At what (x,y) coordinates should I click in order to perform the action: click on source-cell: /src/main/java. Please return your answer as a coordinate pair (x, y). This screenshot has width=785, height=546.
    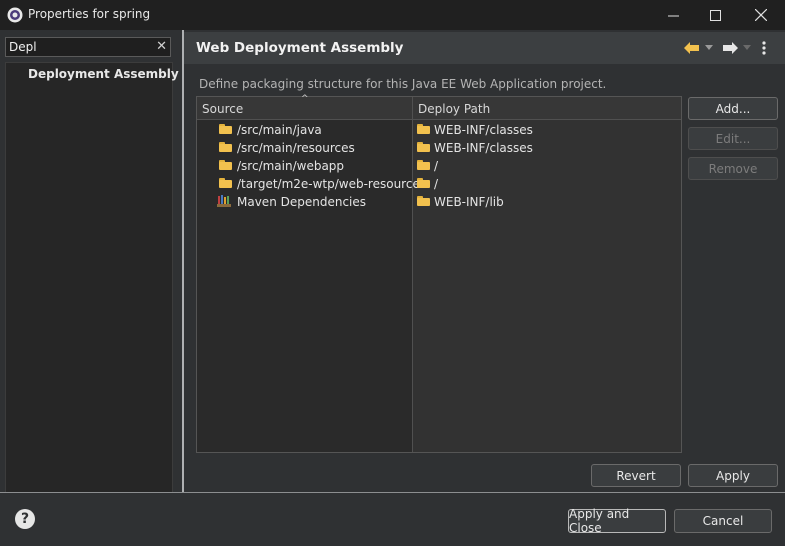
    Looking at the image, I should click on (279, 130).